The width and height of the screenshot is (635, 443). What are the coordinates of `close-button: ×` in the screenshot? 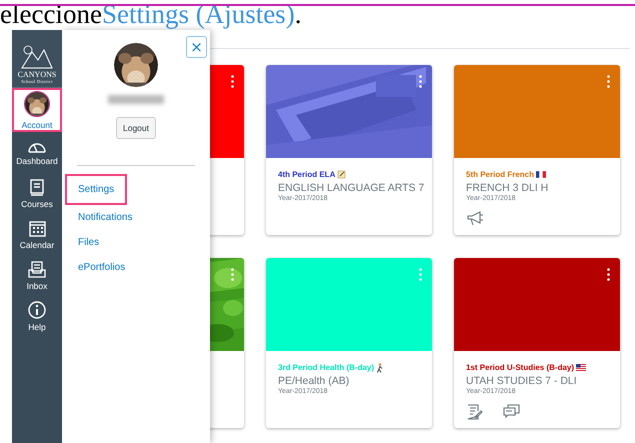 It's located at (196, 47).